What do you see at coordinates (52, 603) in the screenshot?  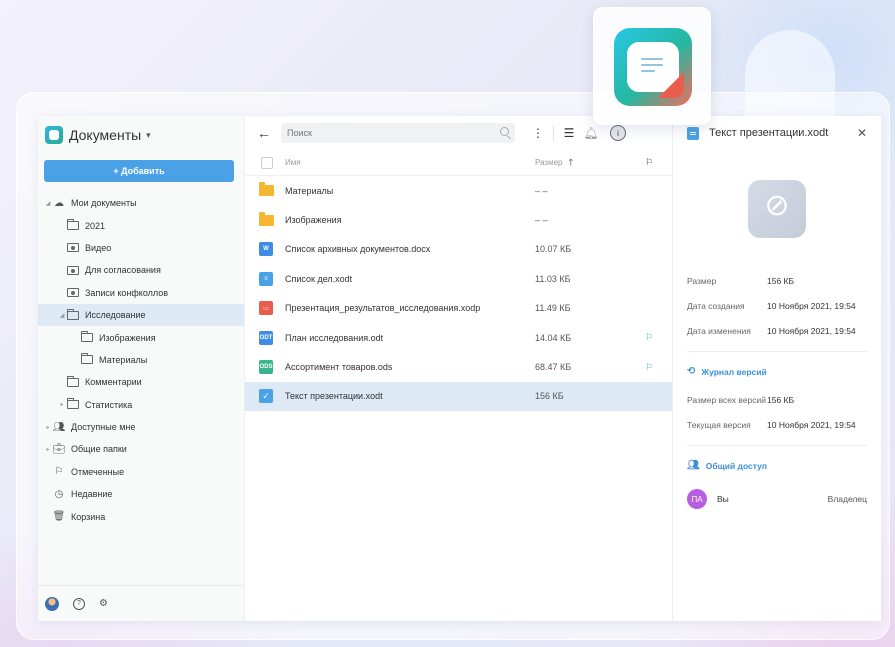 I see `user-avatar` at bounding box center [52, 603].